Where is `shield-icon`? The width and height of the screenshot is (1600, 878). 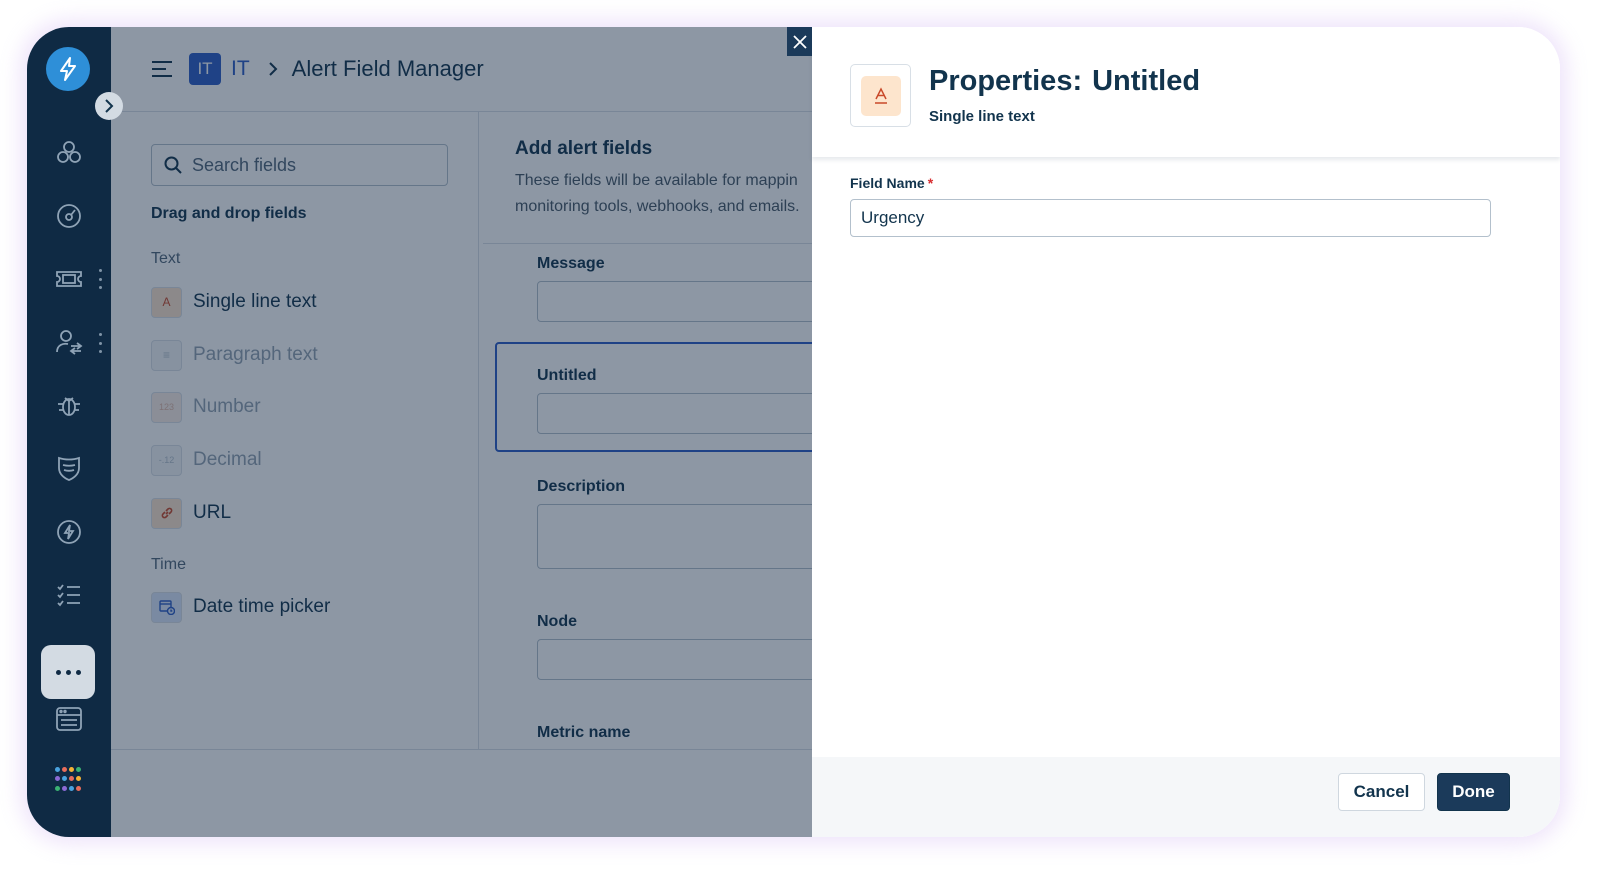 shield-icon is located at coordinates (69, 468).